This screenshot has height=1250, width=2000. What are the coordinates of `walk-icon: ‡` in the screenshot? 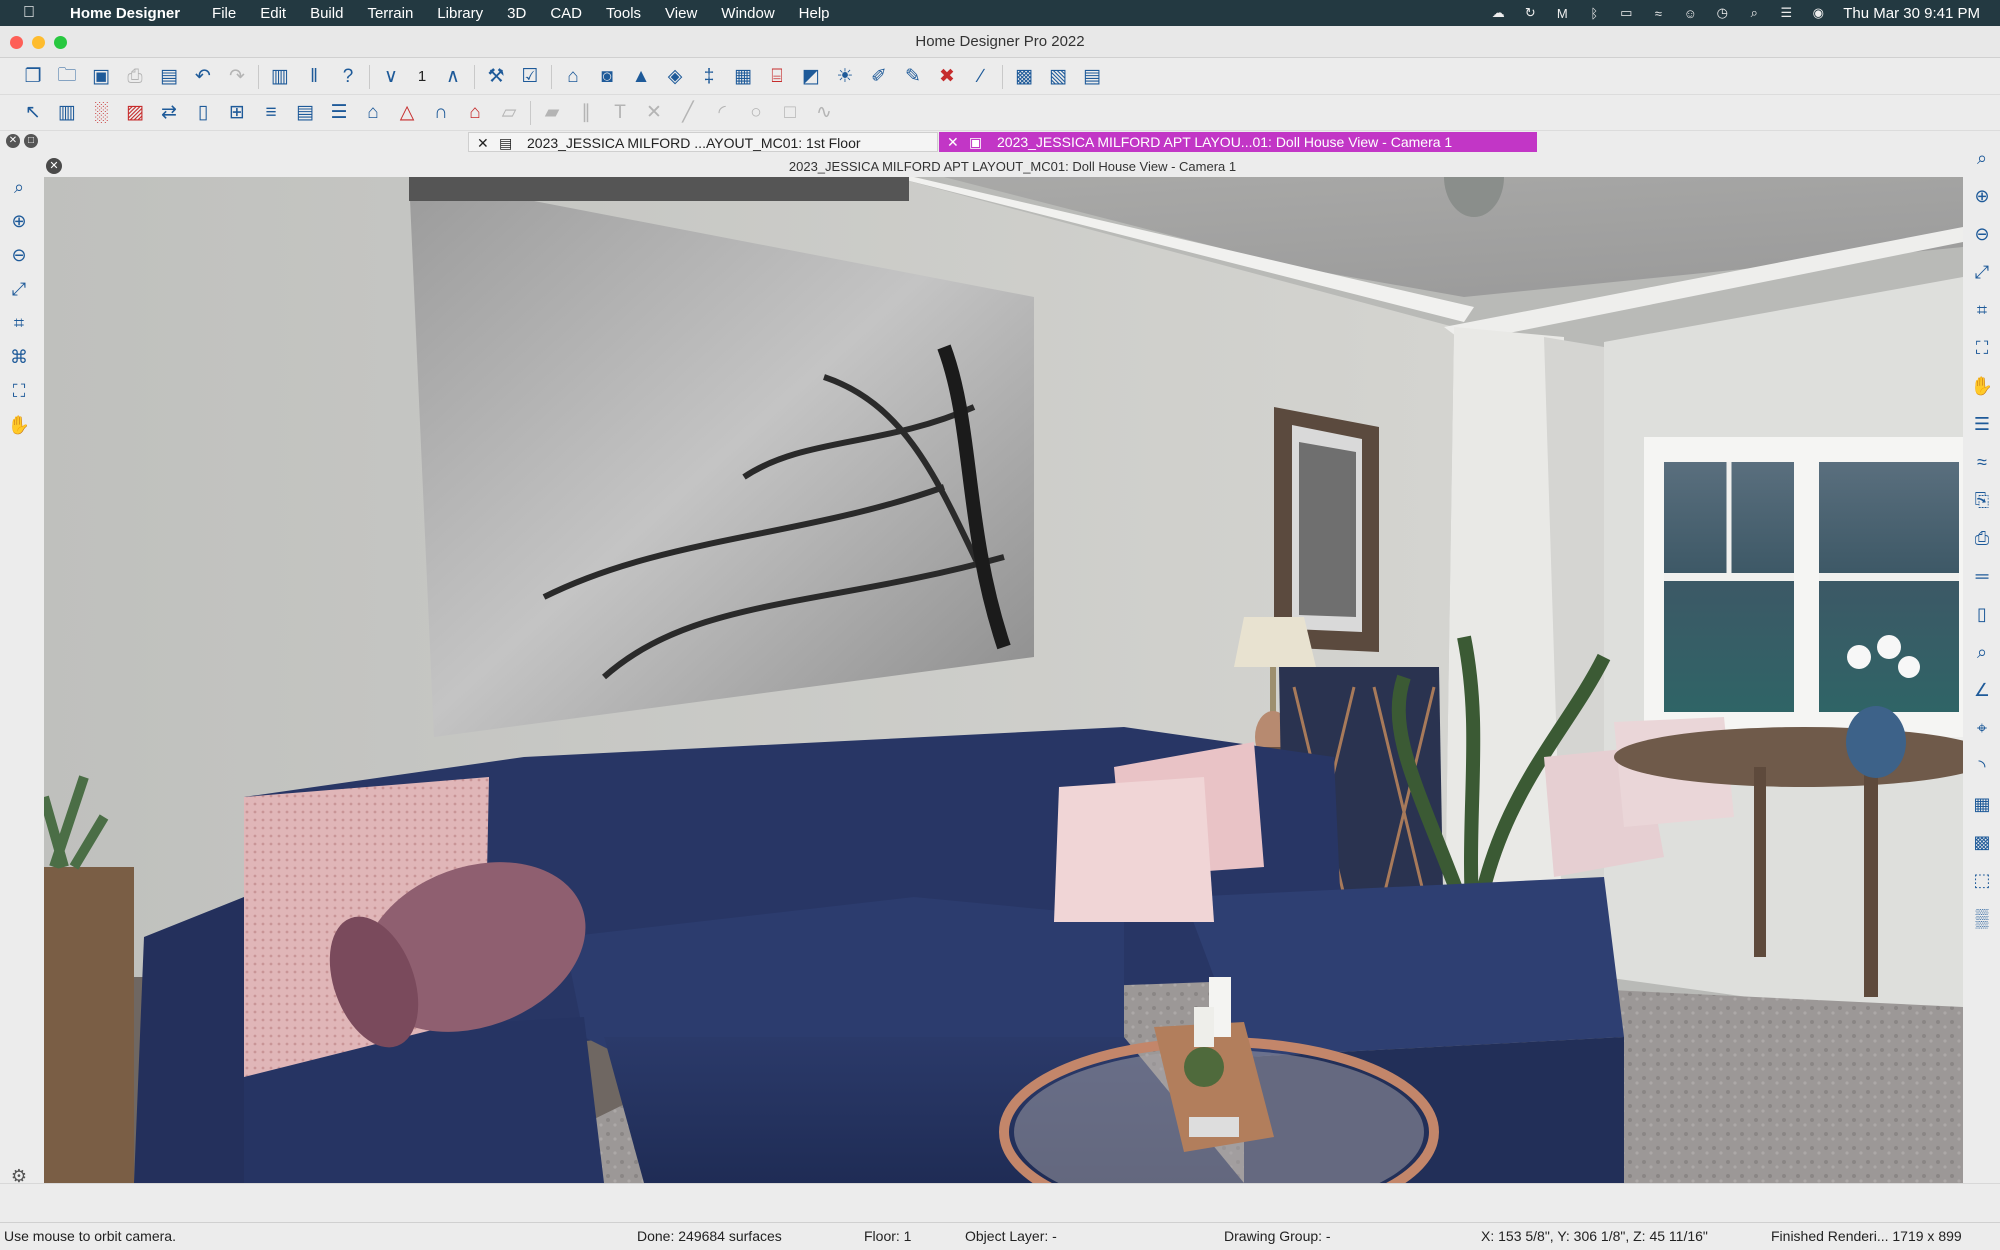 It's located at (709, 77).